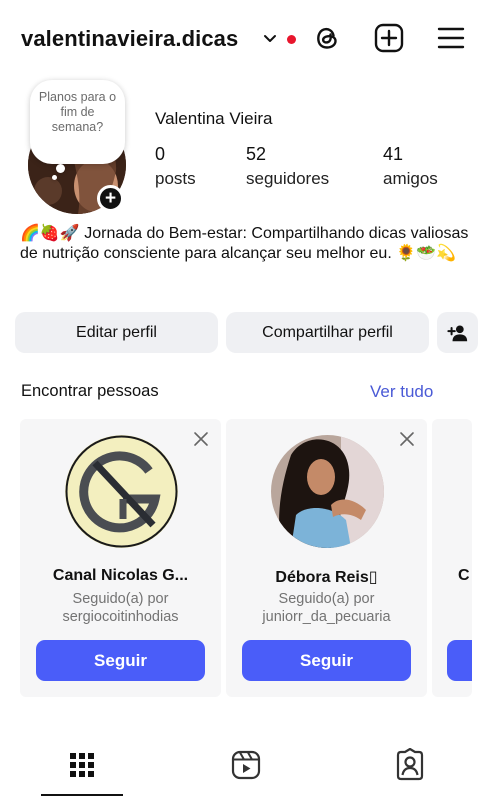 The height and width of the screenshot is (800, 493). What do you see at coordinates (120, 608) in the screenshot?
I see `followed-by-text: Seguido(a) por sergiocoitinhodias` at bounding box center [120, 608].